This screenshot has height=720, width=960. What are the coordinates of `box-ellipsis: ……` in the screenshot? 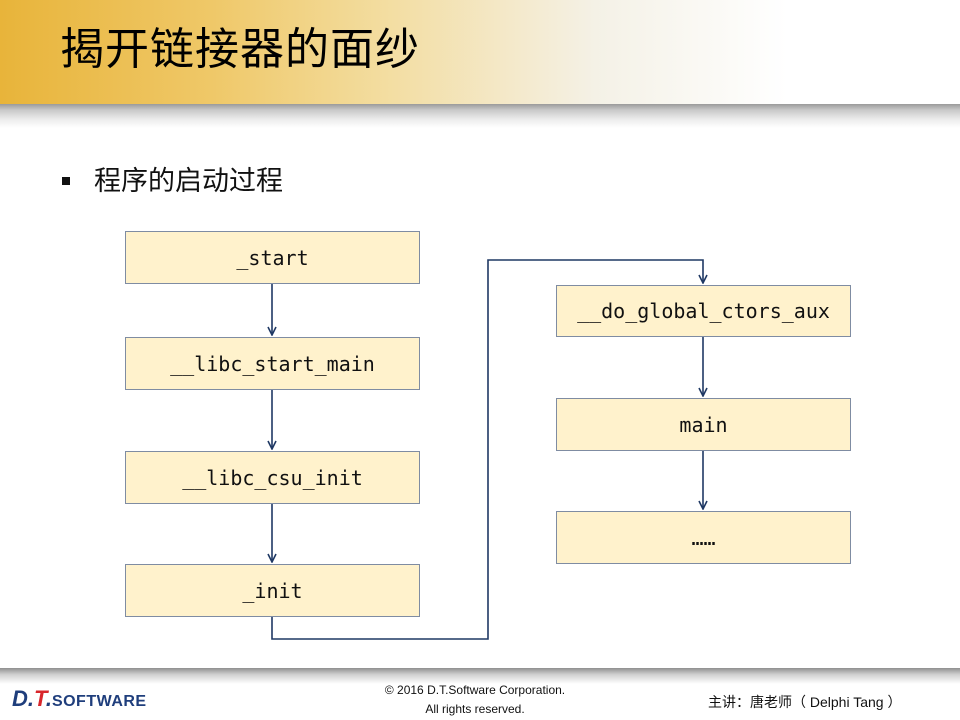 It's located at (703, 537).